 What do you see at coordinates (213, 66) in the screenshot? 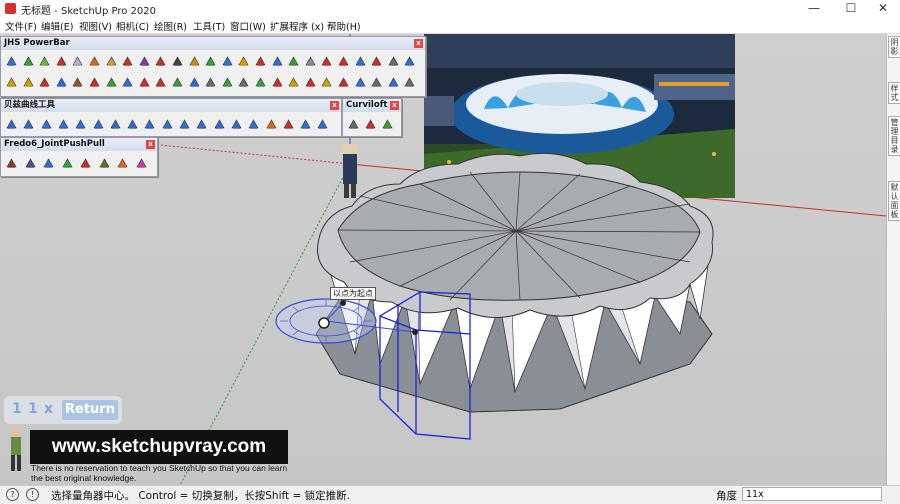
I see `jhs-powerbar-toolbar: JHS PowerBar x` at bounding box center [213, 66].